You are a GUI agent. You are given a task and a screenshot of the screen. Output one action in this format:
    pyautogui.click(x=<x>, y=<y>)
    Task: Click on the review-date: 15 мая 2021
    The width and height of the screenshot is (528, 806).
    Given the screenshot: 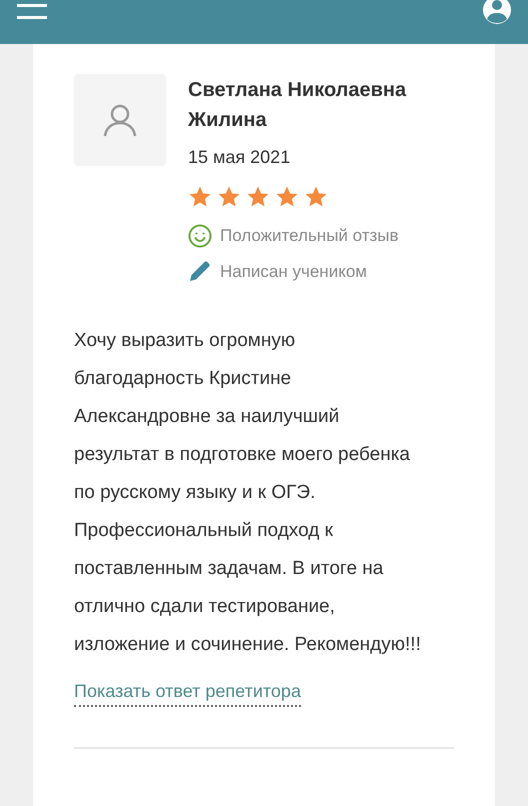 What is the action you would take?
    pyautogui.click(x=240, y=157)
    